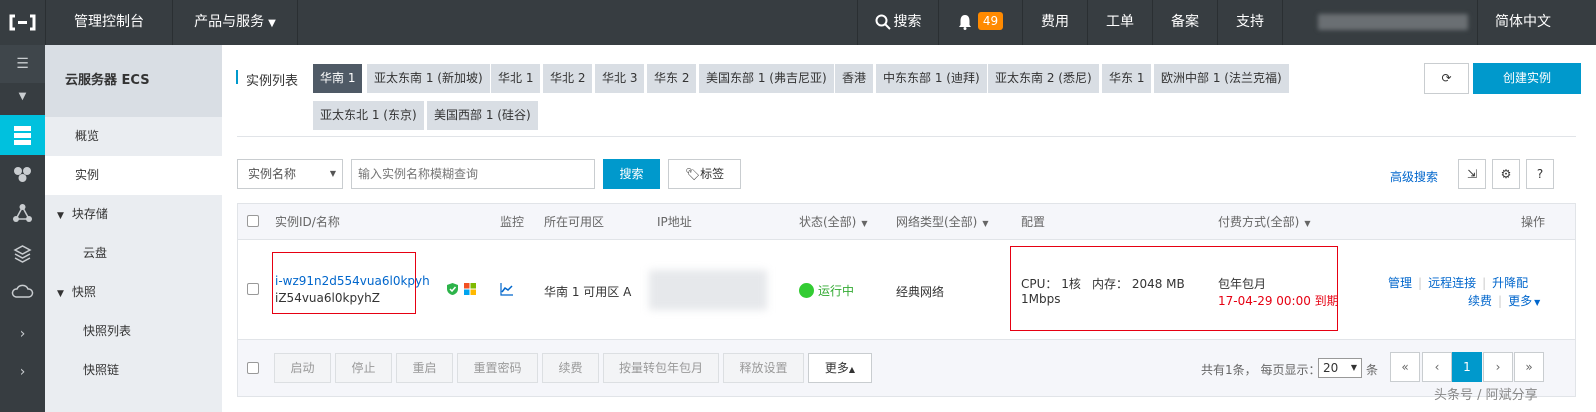 Image resolution: width=1596 pixels, height=412 pixels. Describe the element at coordinates (1480, 301) in the screenshot. I see `renew-link: 续费` at that location.